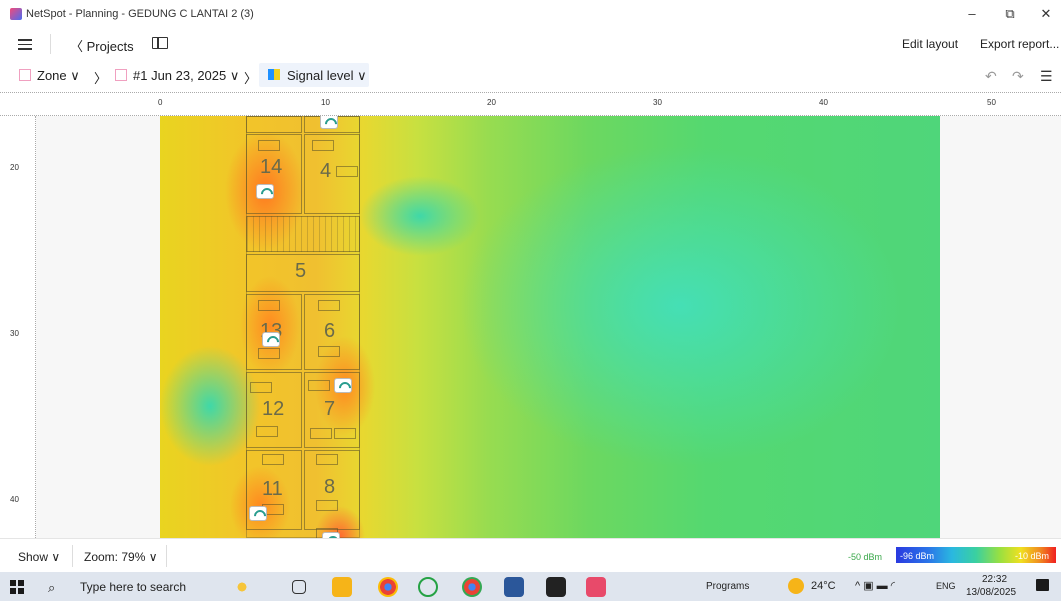  What do you see at coordinates (1042, 585) in the screenshot?
I see `notification-icon` at bounding box center [1042, 585].